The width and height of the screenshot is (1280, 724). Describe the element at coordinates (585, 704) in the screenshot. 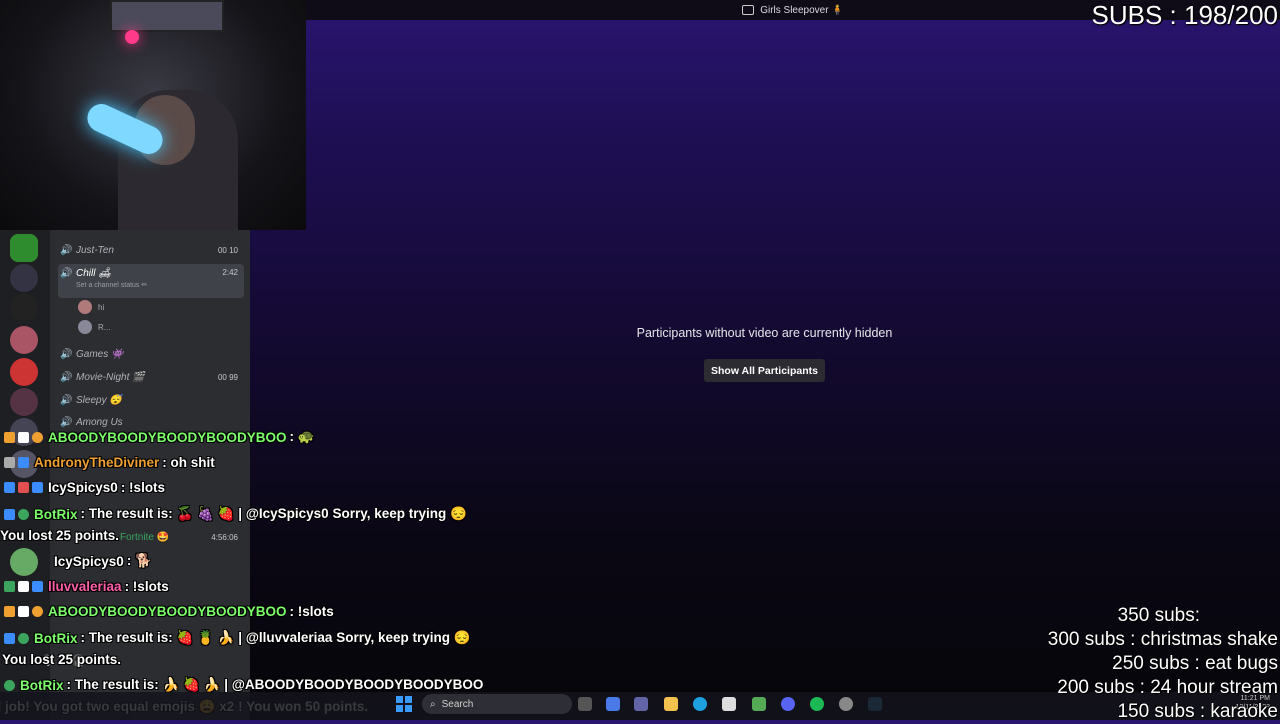

I see `task-view-icon` at that location.